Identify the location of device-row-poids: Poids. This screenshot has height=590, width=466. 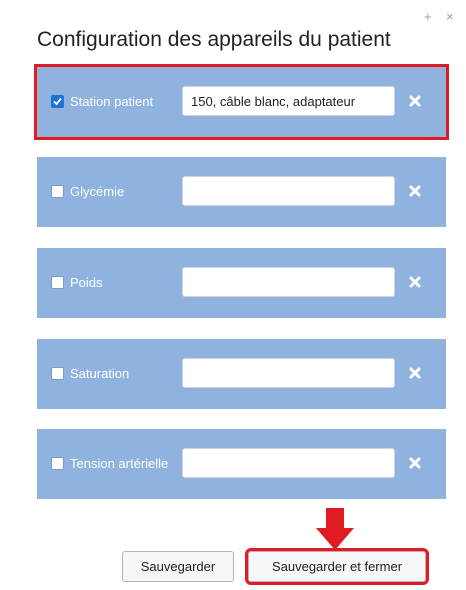
(241, 283).